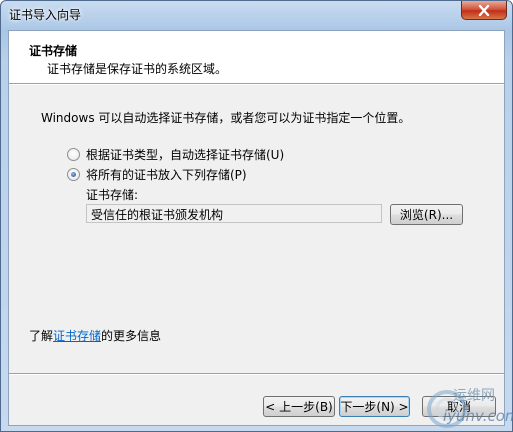  What do you see at coordinates (53, 51) in the screenshot?
I see `page-title: 证书存储` at bounding box center [53, 51].